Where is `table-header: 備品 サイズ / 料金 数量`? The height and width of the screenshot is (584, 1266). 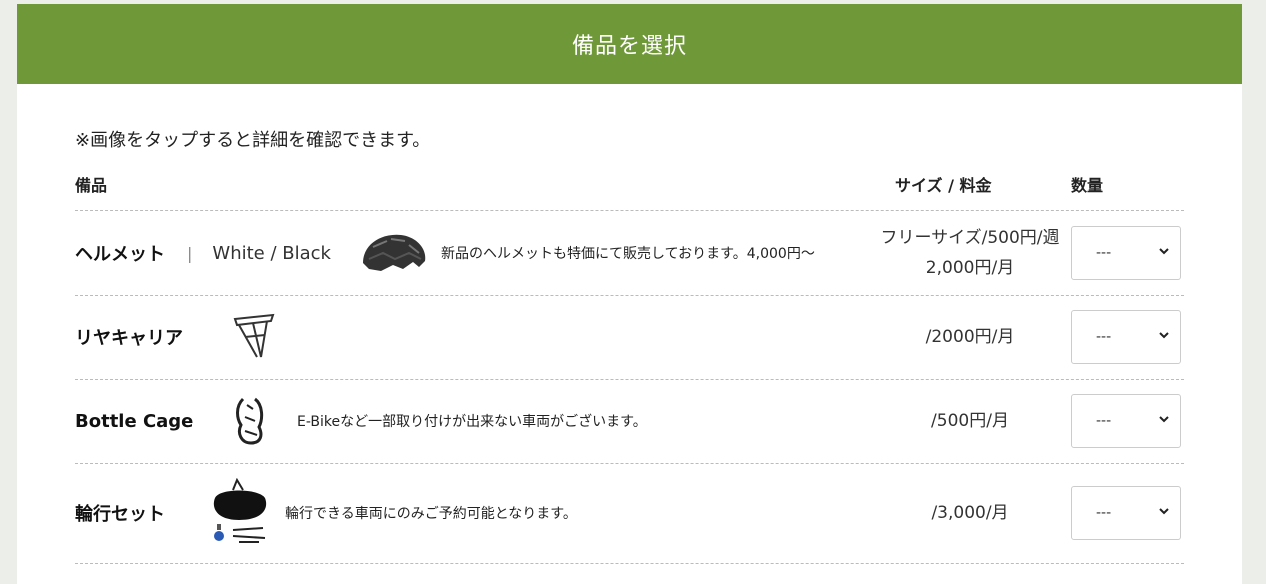 table-header: 備品 サイズ / 料金 数量 is located at coordinates (629, 191).